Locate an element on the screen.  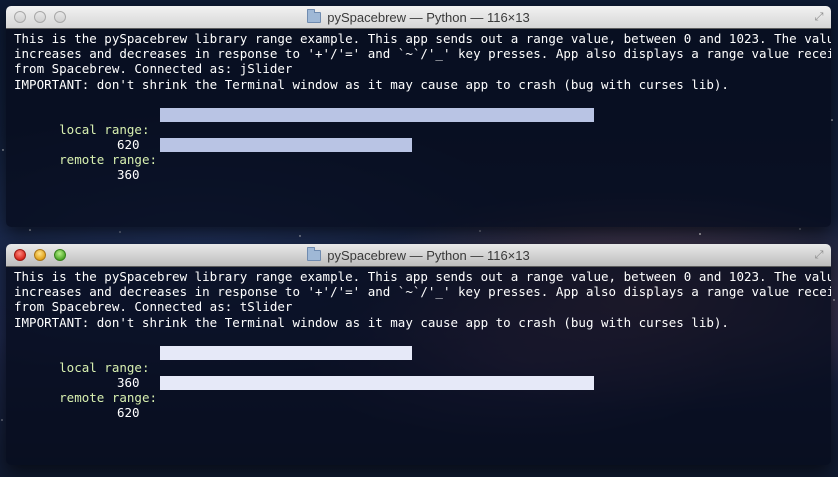
local-range-row: local range: 620 is located at coordinates (418, 129).